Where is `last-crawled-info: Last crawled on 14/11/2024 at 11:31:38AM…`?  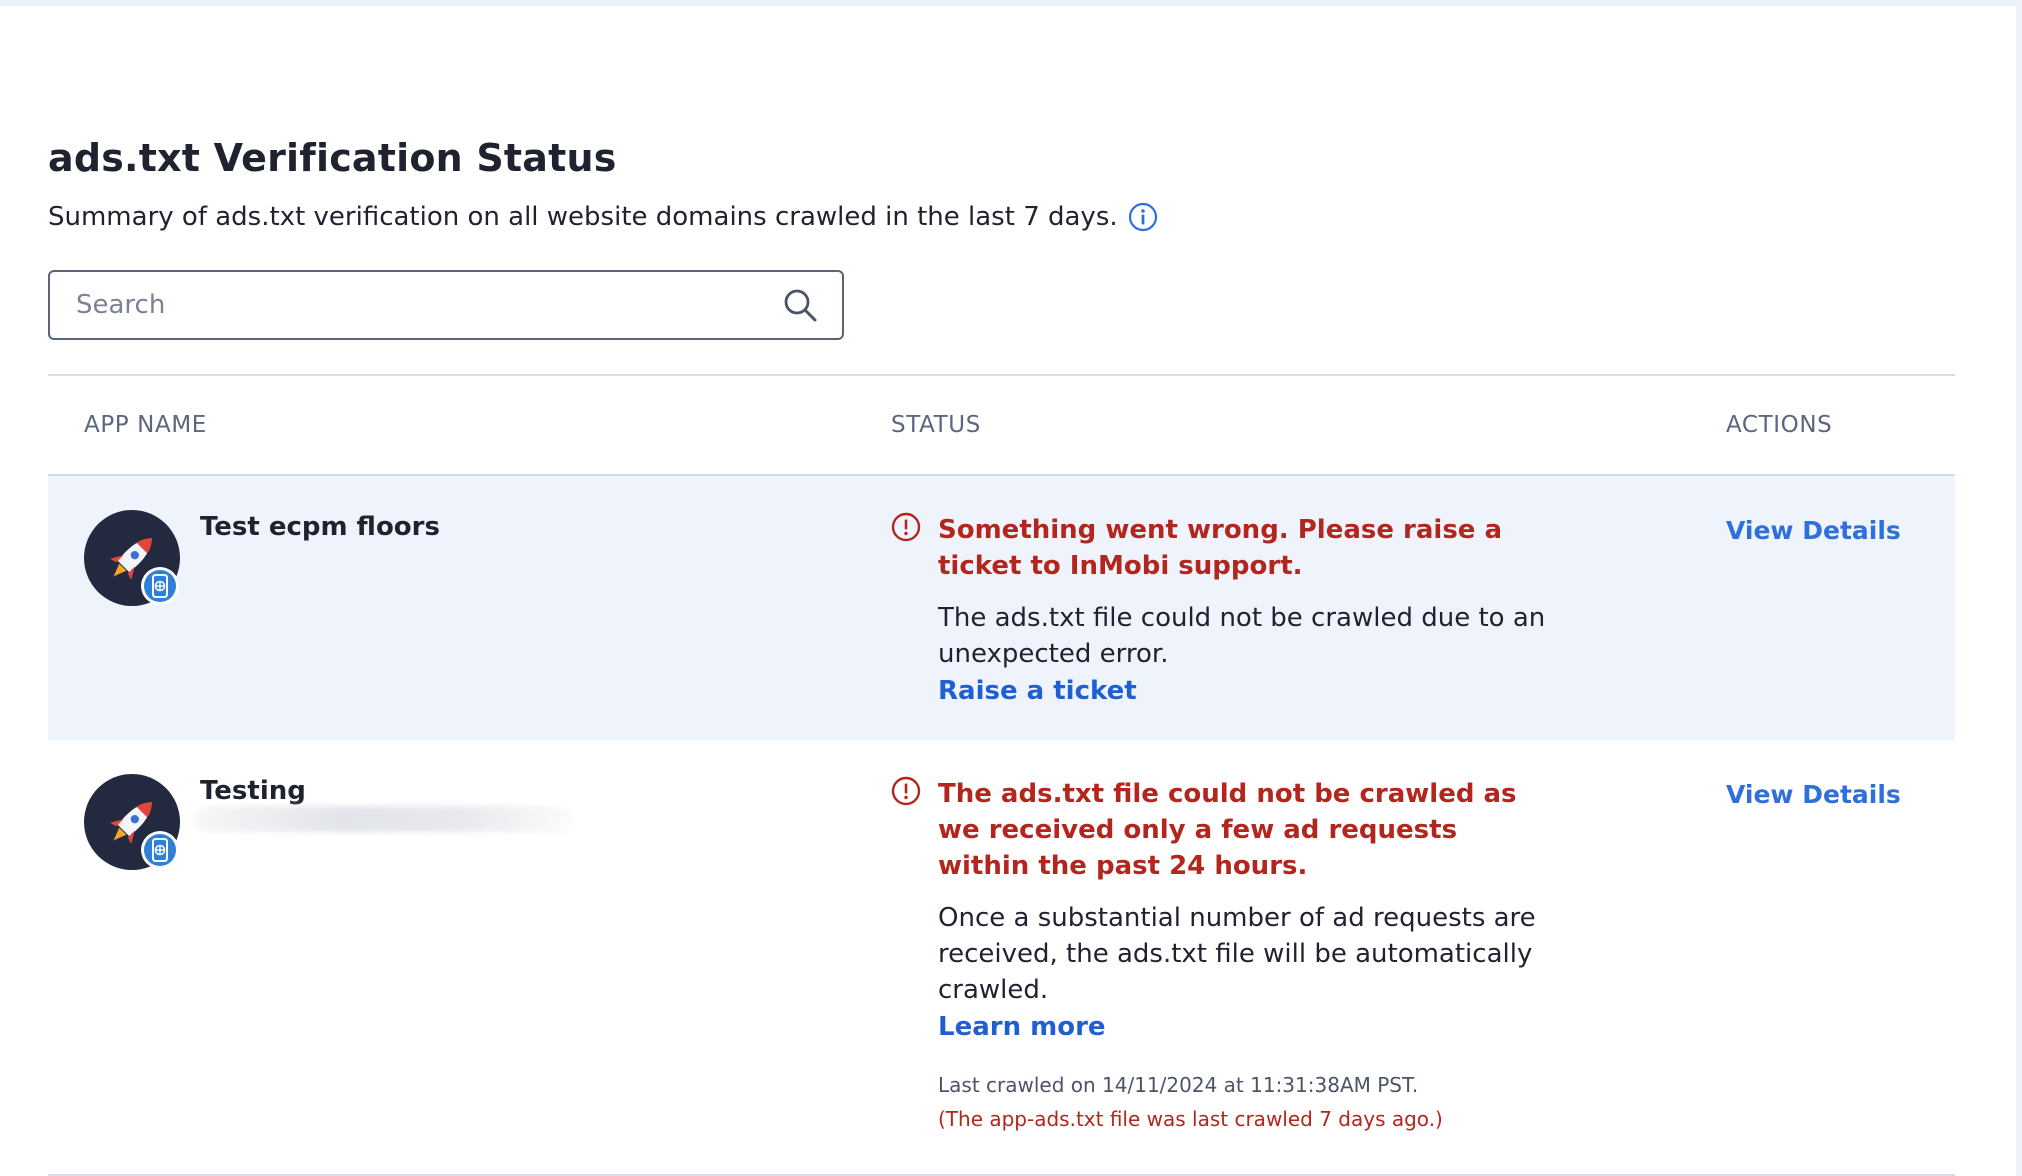
last-crawled-info: Last crawled on 14/11/2024 at 11:31:38AM… is located at coordinates (1178, 1085).